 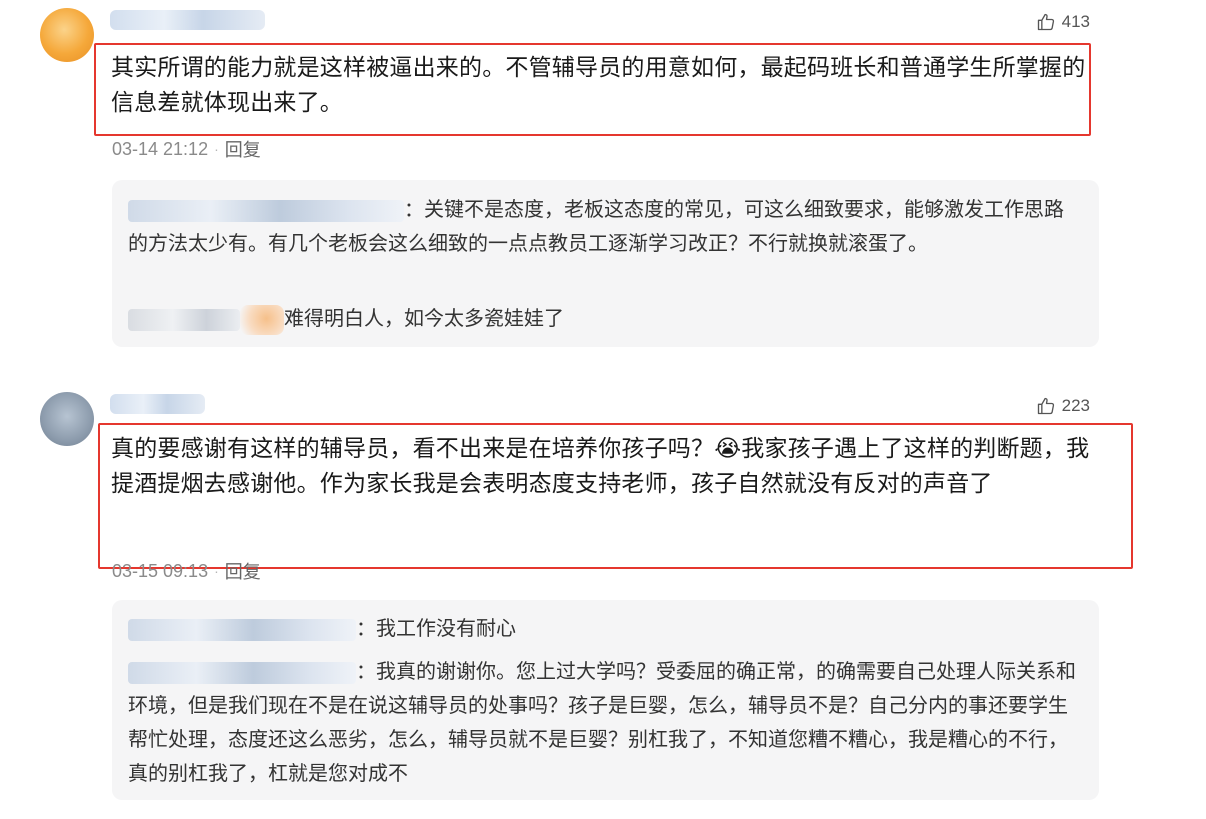 What do you see at coordinates (160, 148) in the screenshot?
I see `comment-date: 03-14 21:12` at bounding box center [160, 148].